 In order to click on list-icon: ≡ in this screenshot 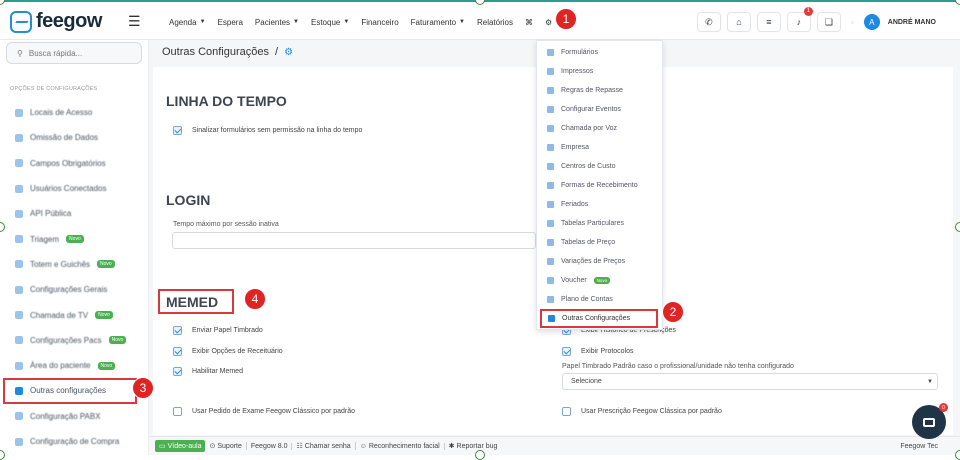, I will do `click(768, 22)`.